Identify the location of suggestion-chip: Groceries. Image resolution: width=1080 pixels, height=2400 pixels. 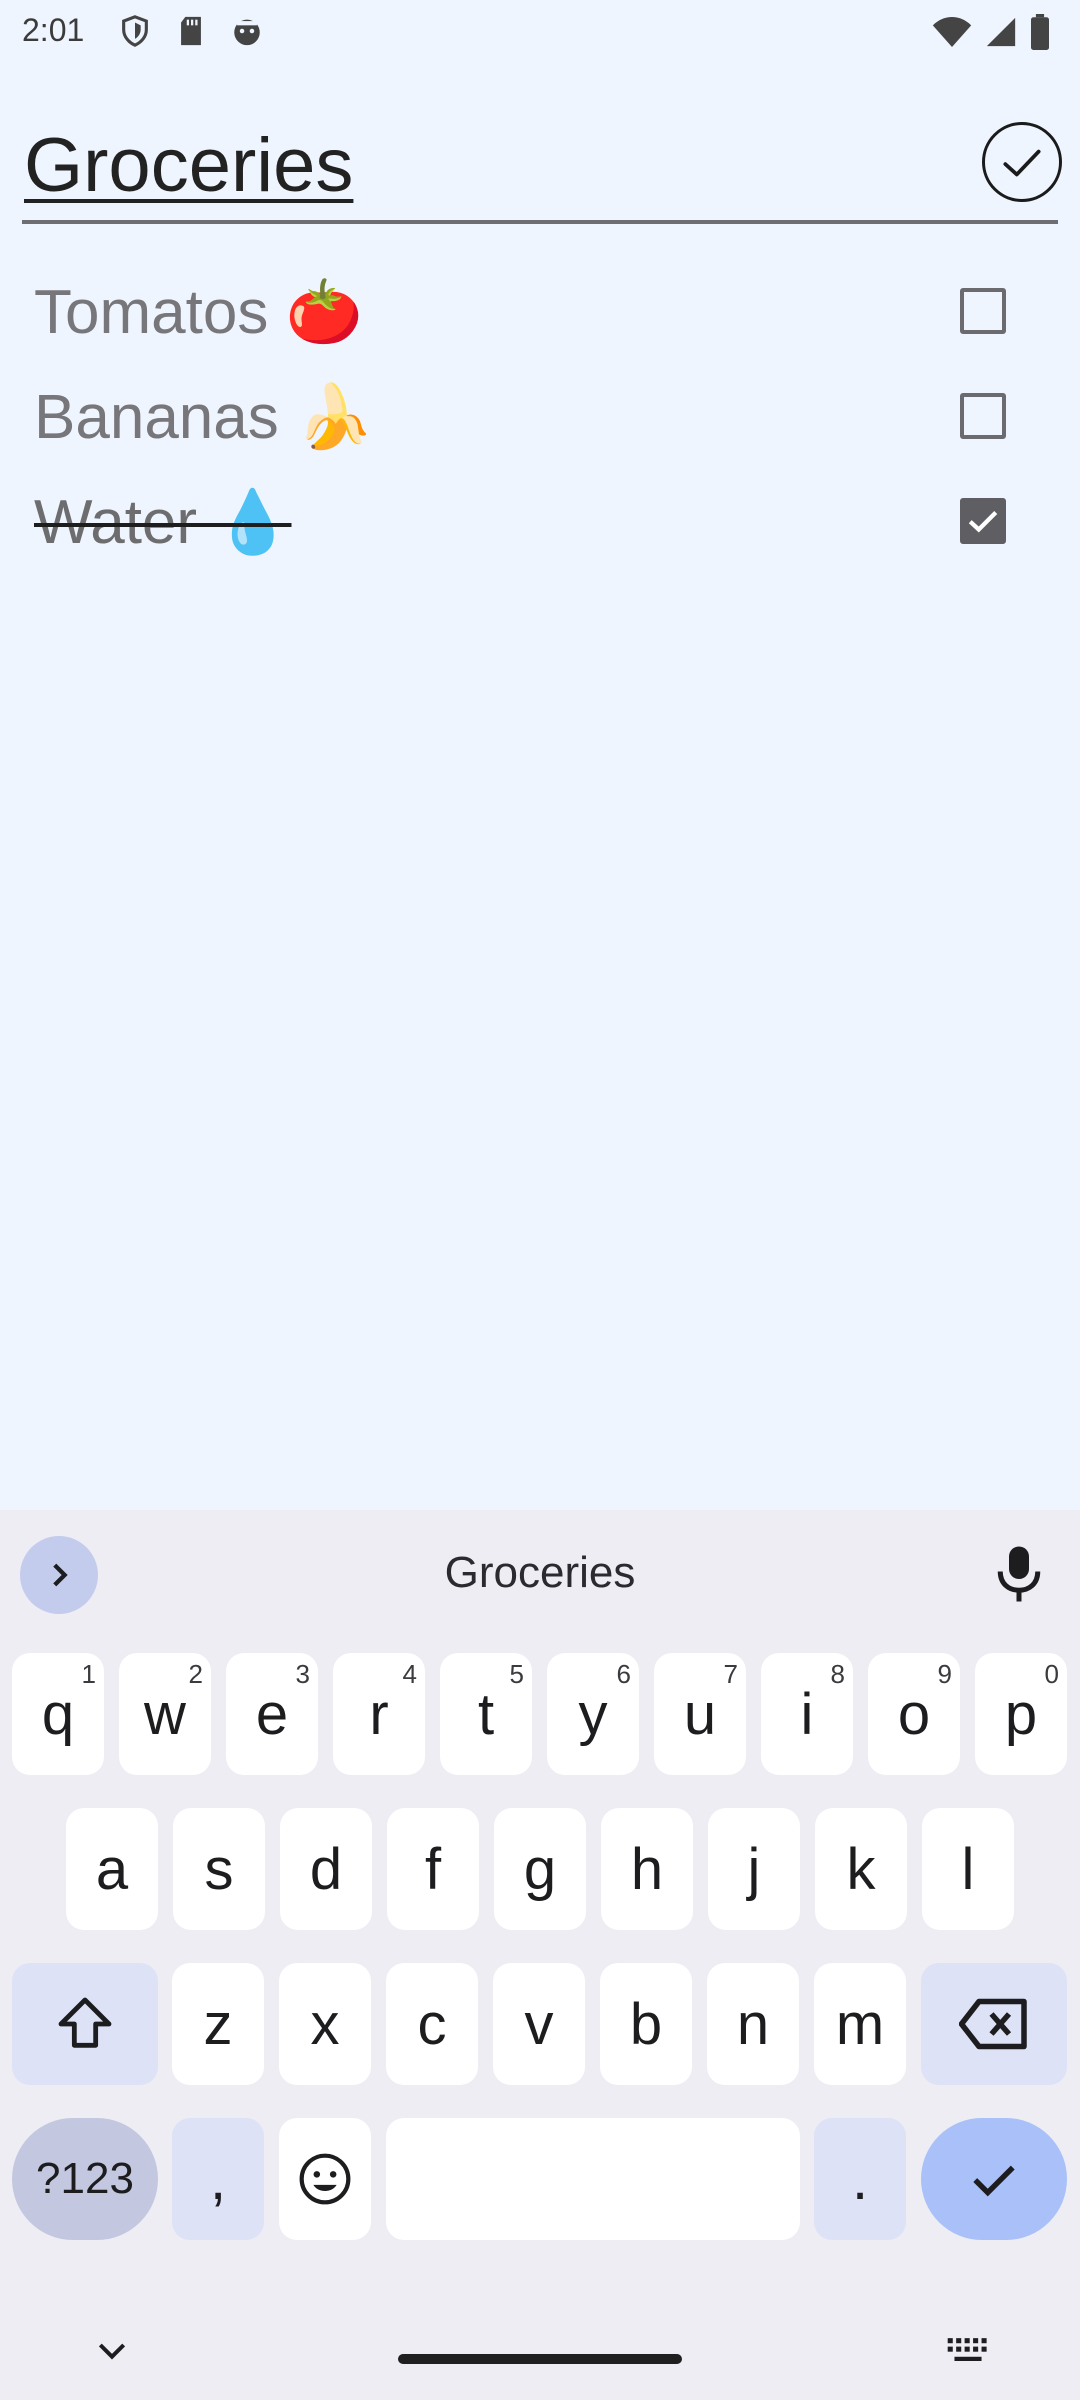
(540, 1573).